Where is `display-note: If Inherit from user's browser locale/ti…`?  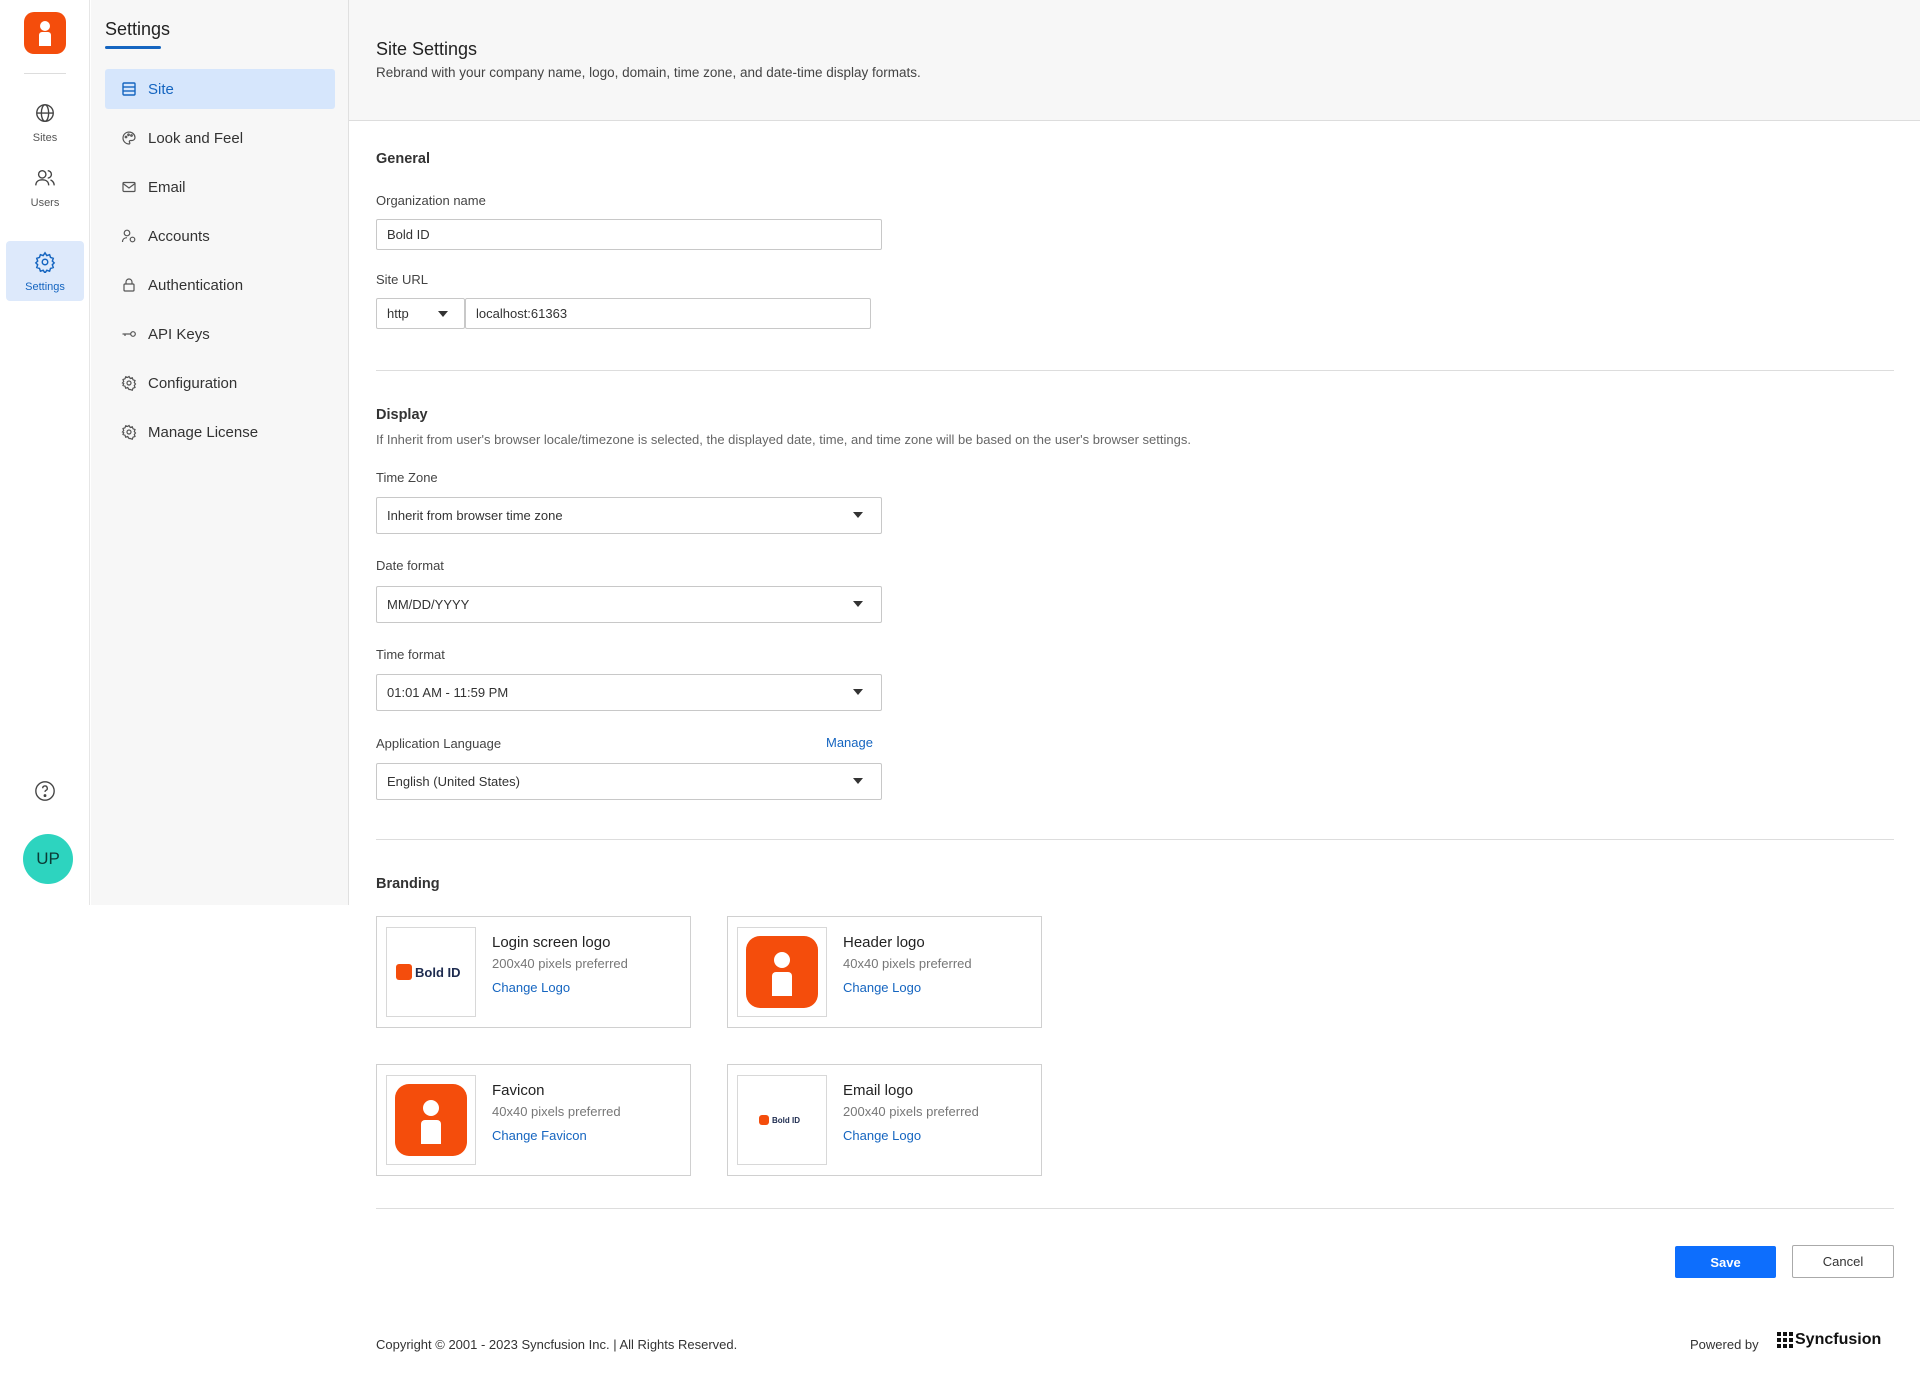
display-note: If Inherit from user's browser locale/ti… is located at coordinates (783, 439).